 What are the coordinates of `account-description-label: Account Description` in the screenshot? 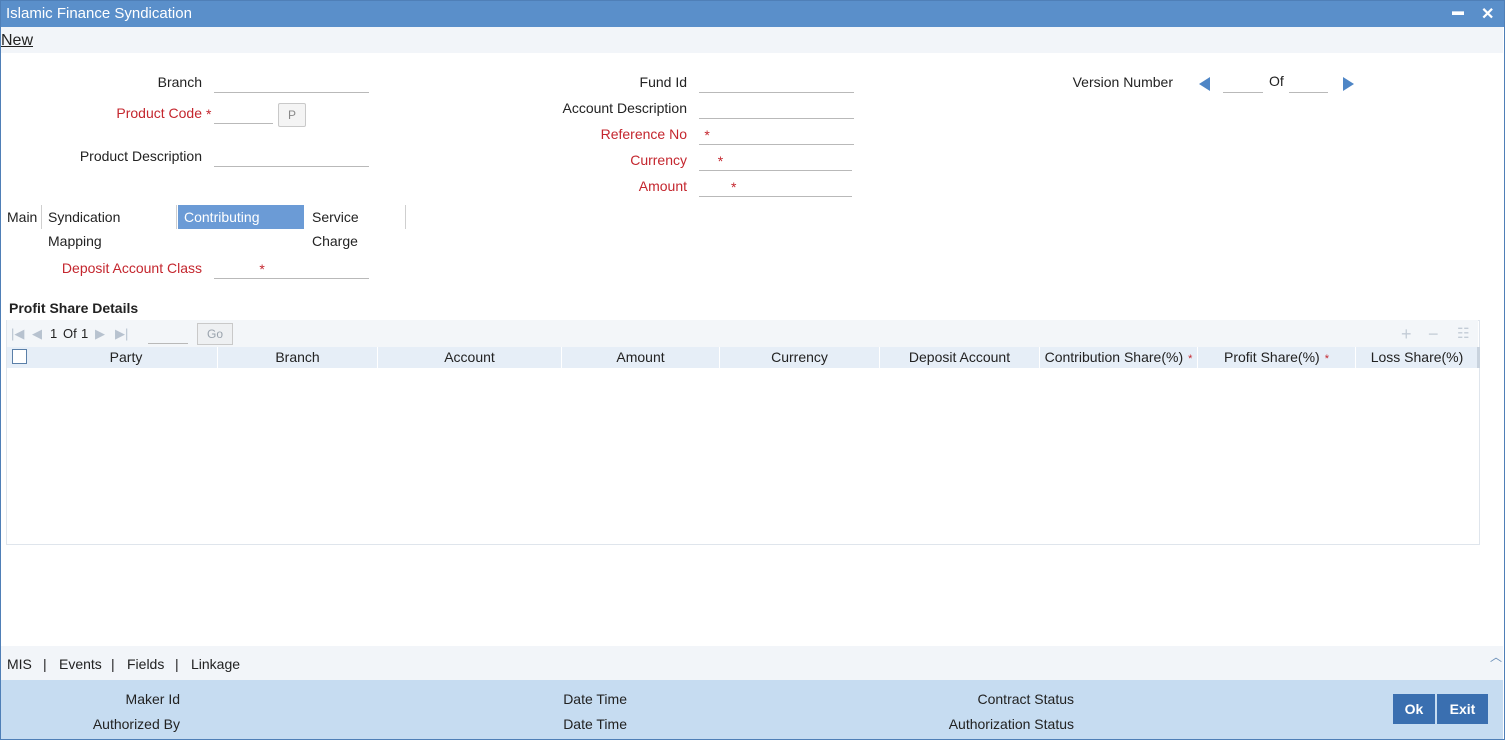 It's located at (624, 108).